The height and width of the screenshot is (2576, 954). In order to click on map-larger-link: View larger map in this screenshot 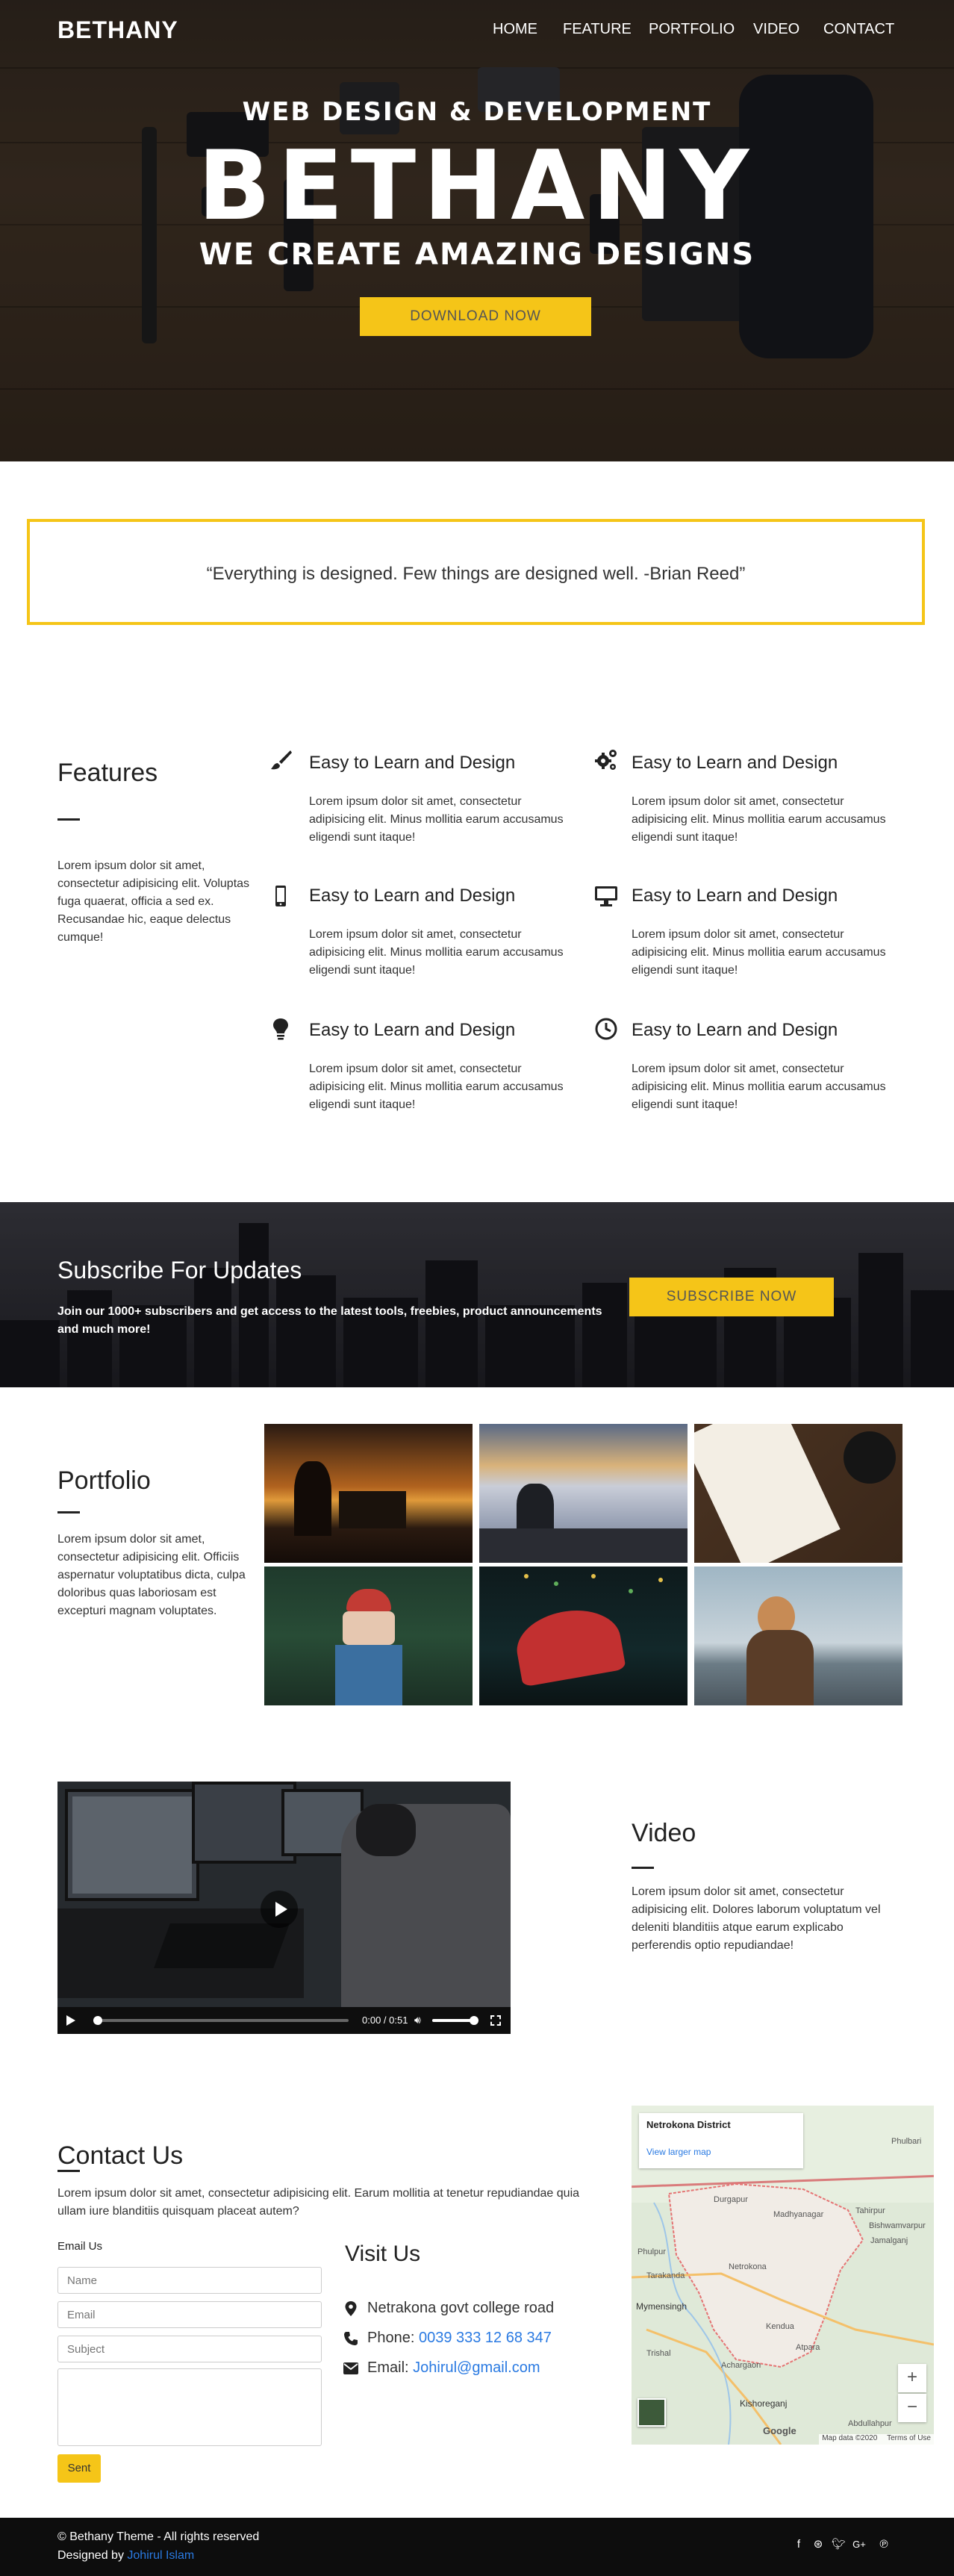, I will do `click(721, 2152)`.